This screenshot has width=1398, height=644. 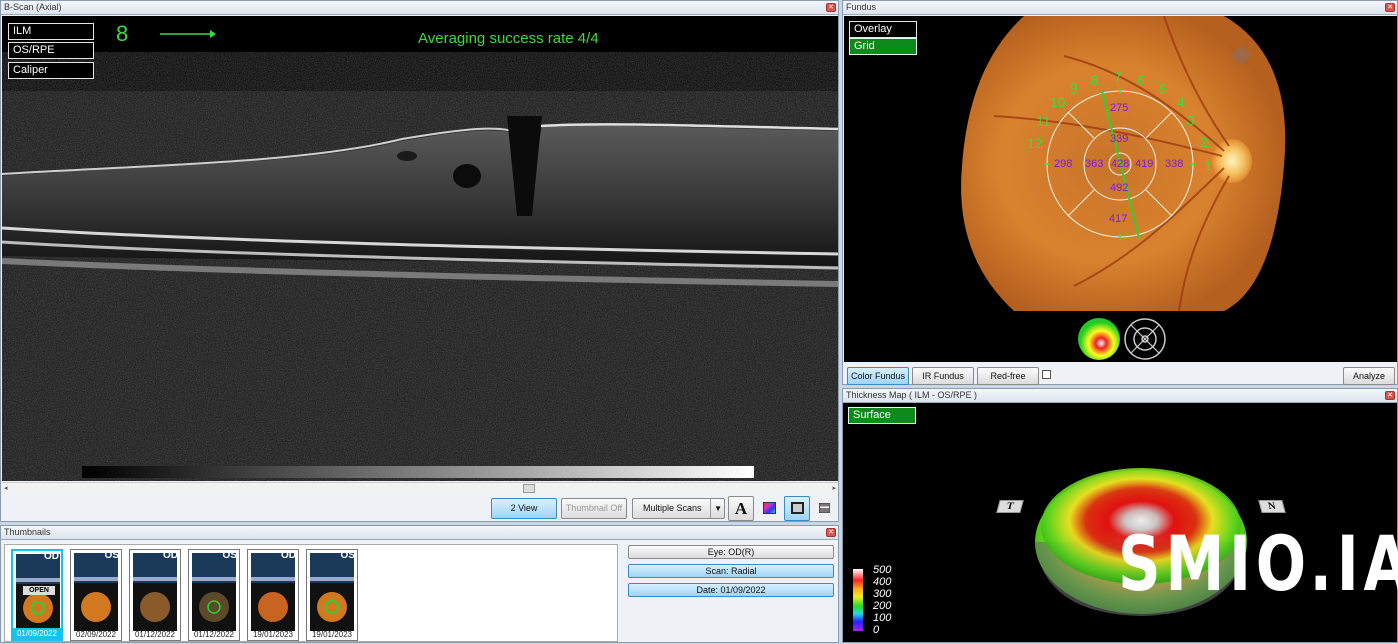 What do you see at coordinates (1035, 143) in the screenshot?
I see `clock-number-12: 12` at bounding box center [1035, 143].